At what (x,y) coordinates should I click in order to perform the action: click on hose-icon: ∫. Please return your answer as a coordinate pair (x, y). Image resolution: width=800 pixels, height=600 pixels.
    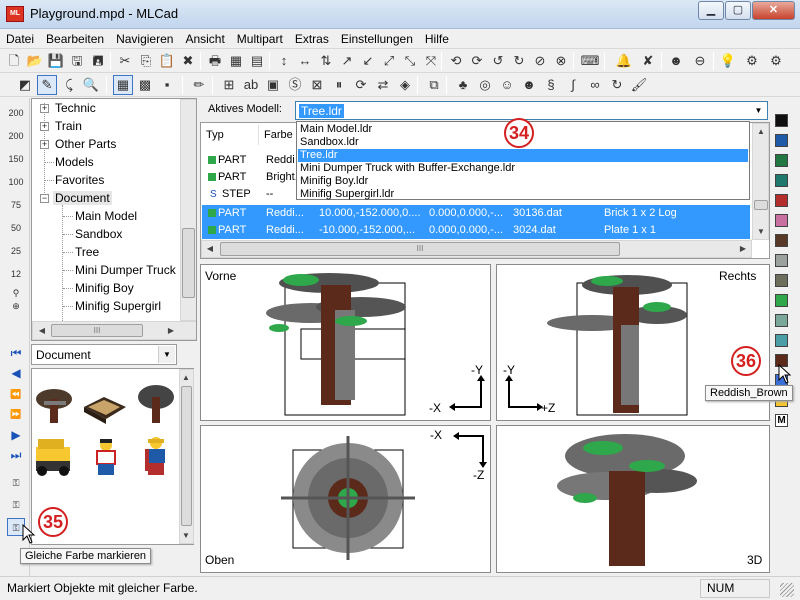
    Looking at the image, I should click on (573, 85).